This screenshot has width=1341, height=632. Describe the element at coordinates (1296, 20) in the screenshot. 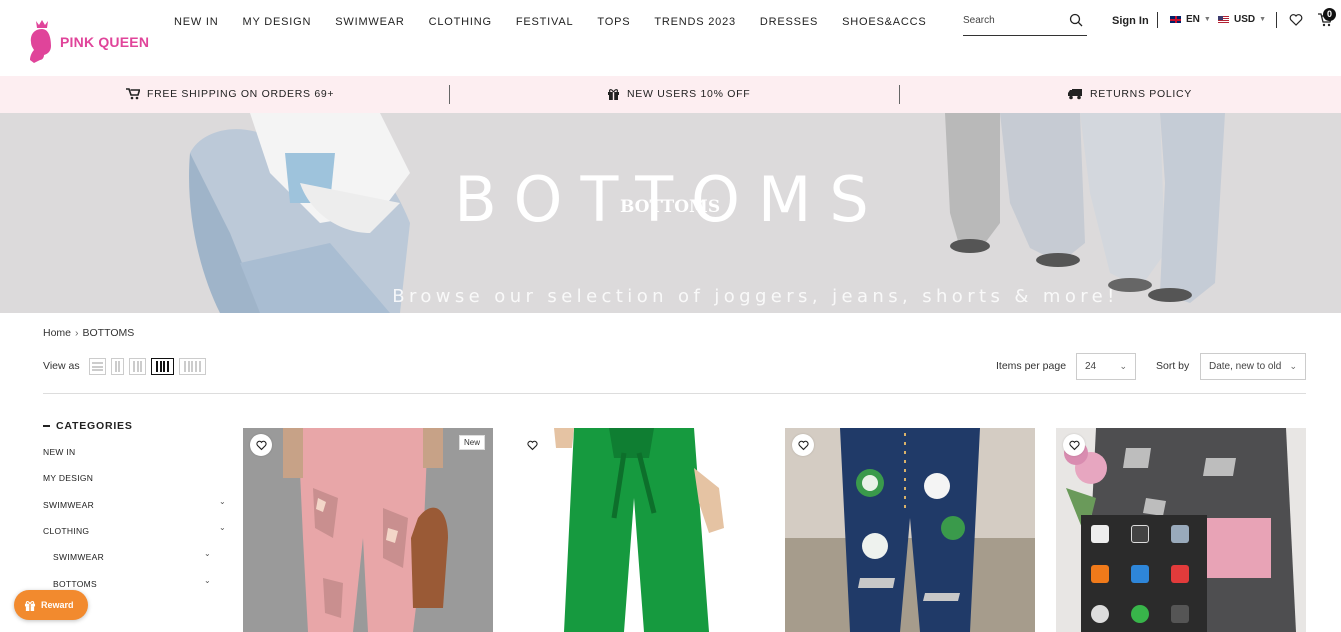

I see `wishlist-heart-icon` at that location.